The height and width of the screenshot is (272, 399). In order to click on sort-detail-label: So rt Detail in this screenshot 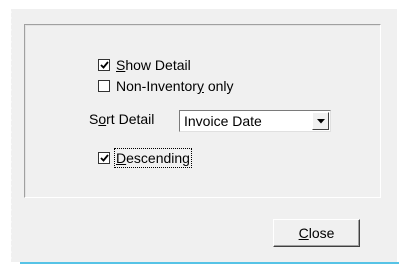, I will do `click(122, 119)`.